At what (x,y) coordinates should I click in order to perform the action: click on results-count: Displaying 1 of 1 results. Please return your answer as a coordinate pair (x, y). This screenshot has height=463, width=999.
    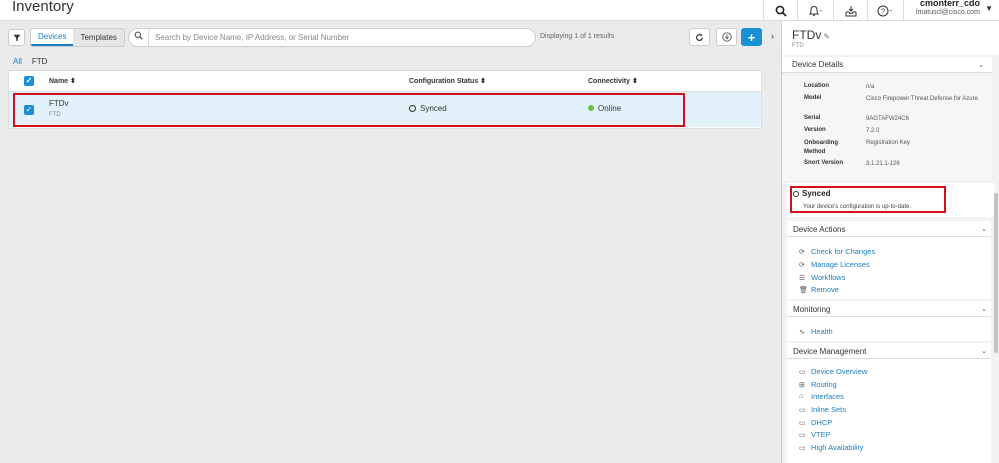
    Looking at the image, I should click on (577, 36).